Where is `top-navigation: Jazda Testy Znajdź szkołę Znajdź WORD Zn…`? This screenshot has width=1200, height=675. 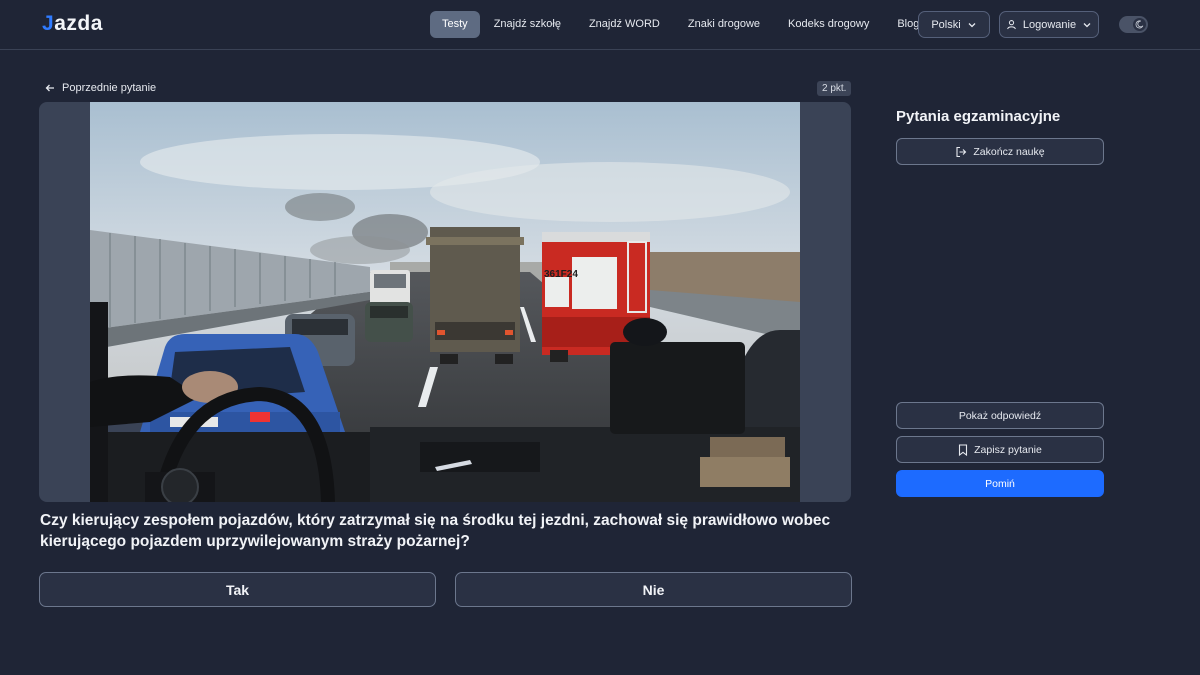
top-navigation: Jazda Testy Znajdź szkołę Znajdź WORD Zn… is located at coordinates (600, 25).